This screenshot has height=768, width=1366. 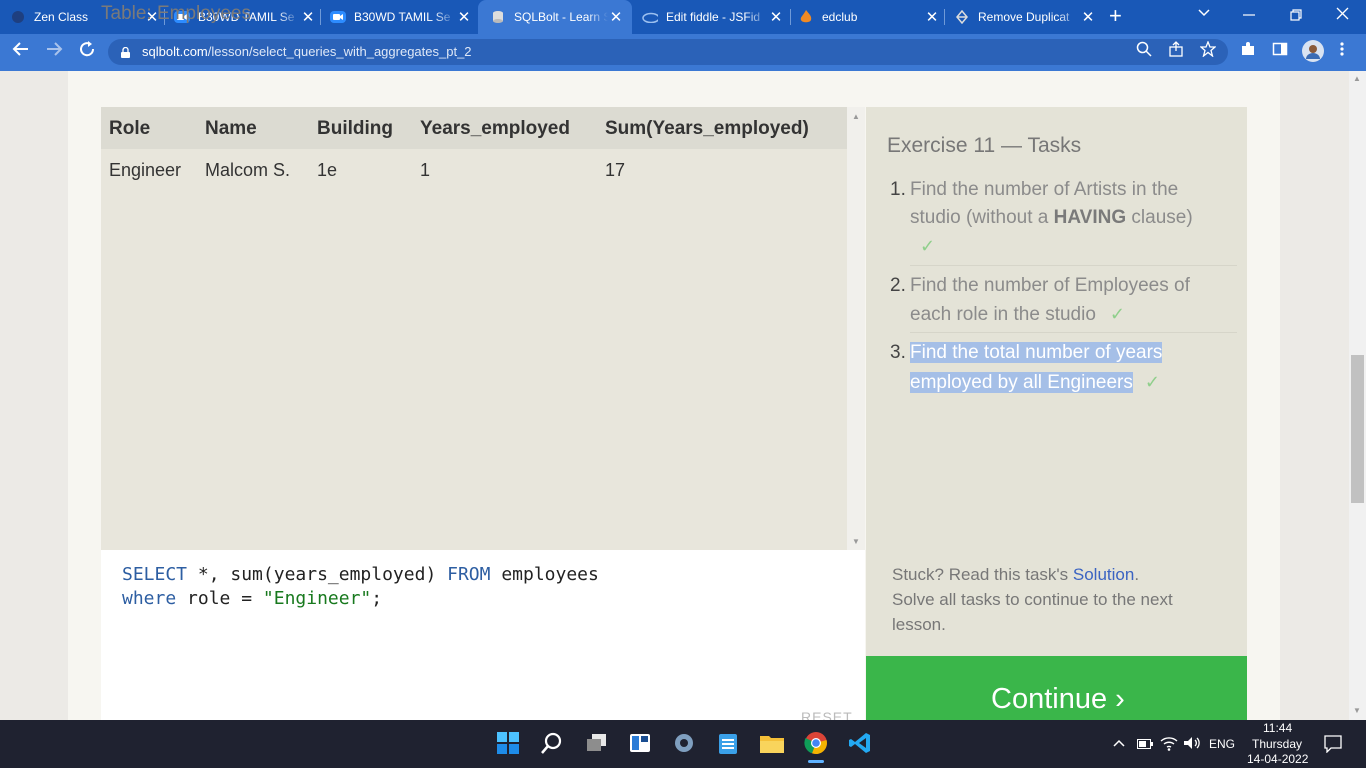 I want to click on task-1-number: 1., so click(x=898, y=190).